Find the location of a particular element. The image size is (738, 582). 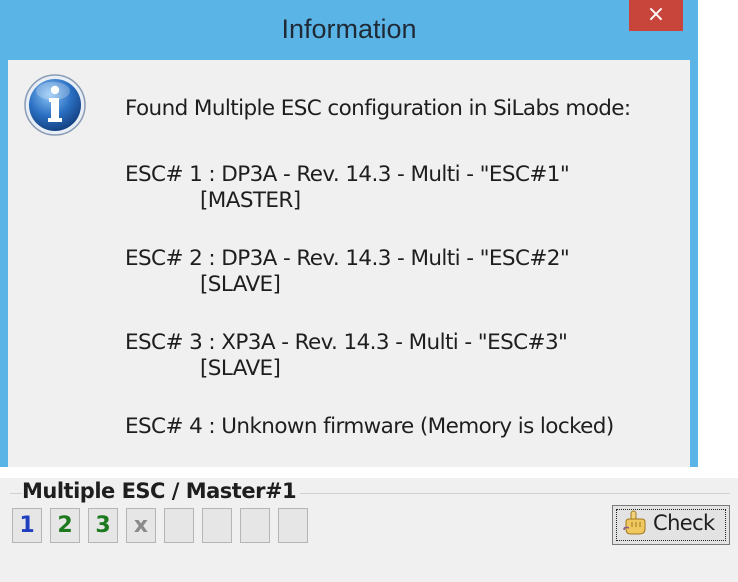

info-icon is located at coordinates (55, 105).